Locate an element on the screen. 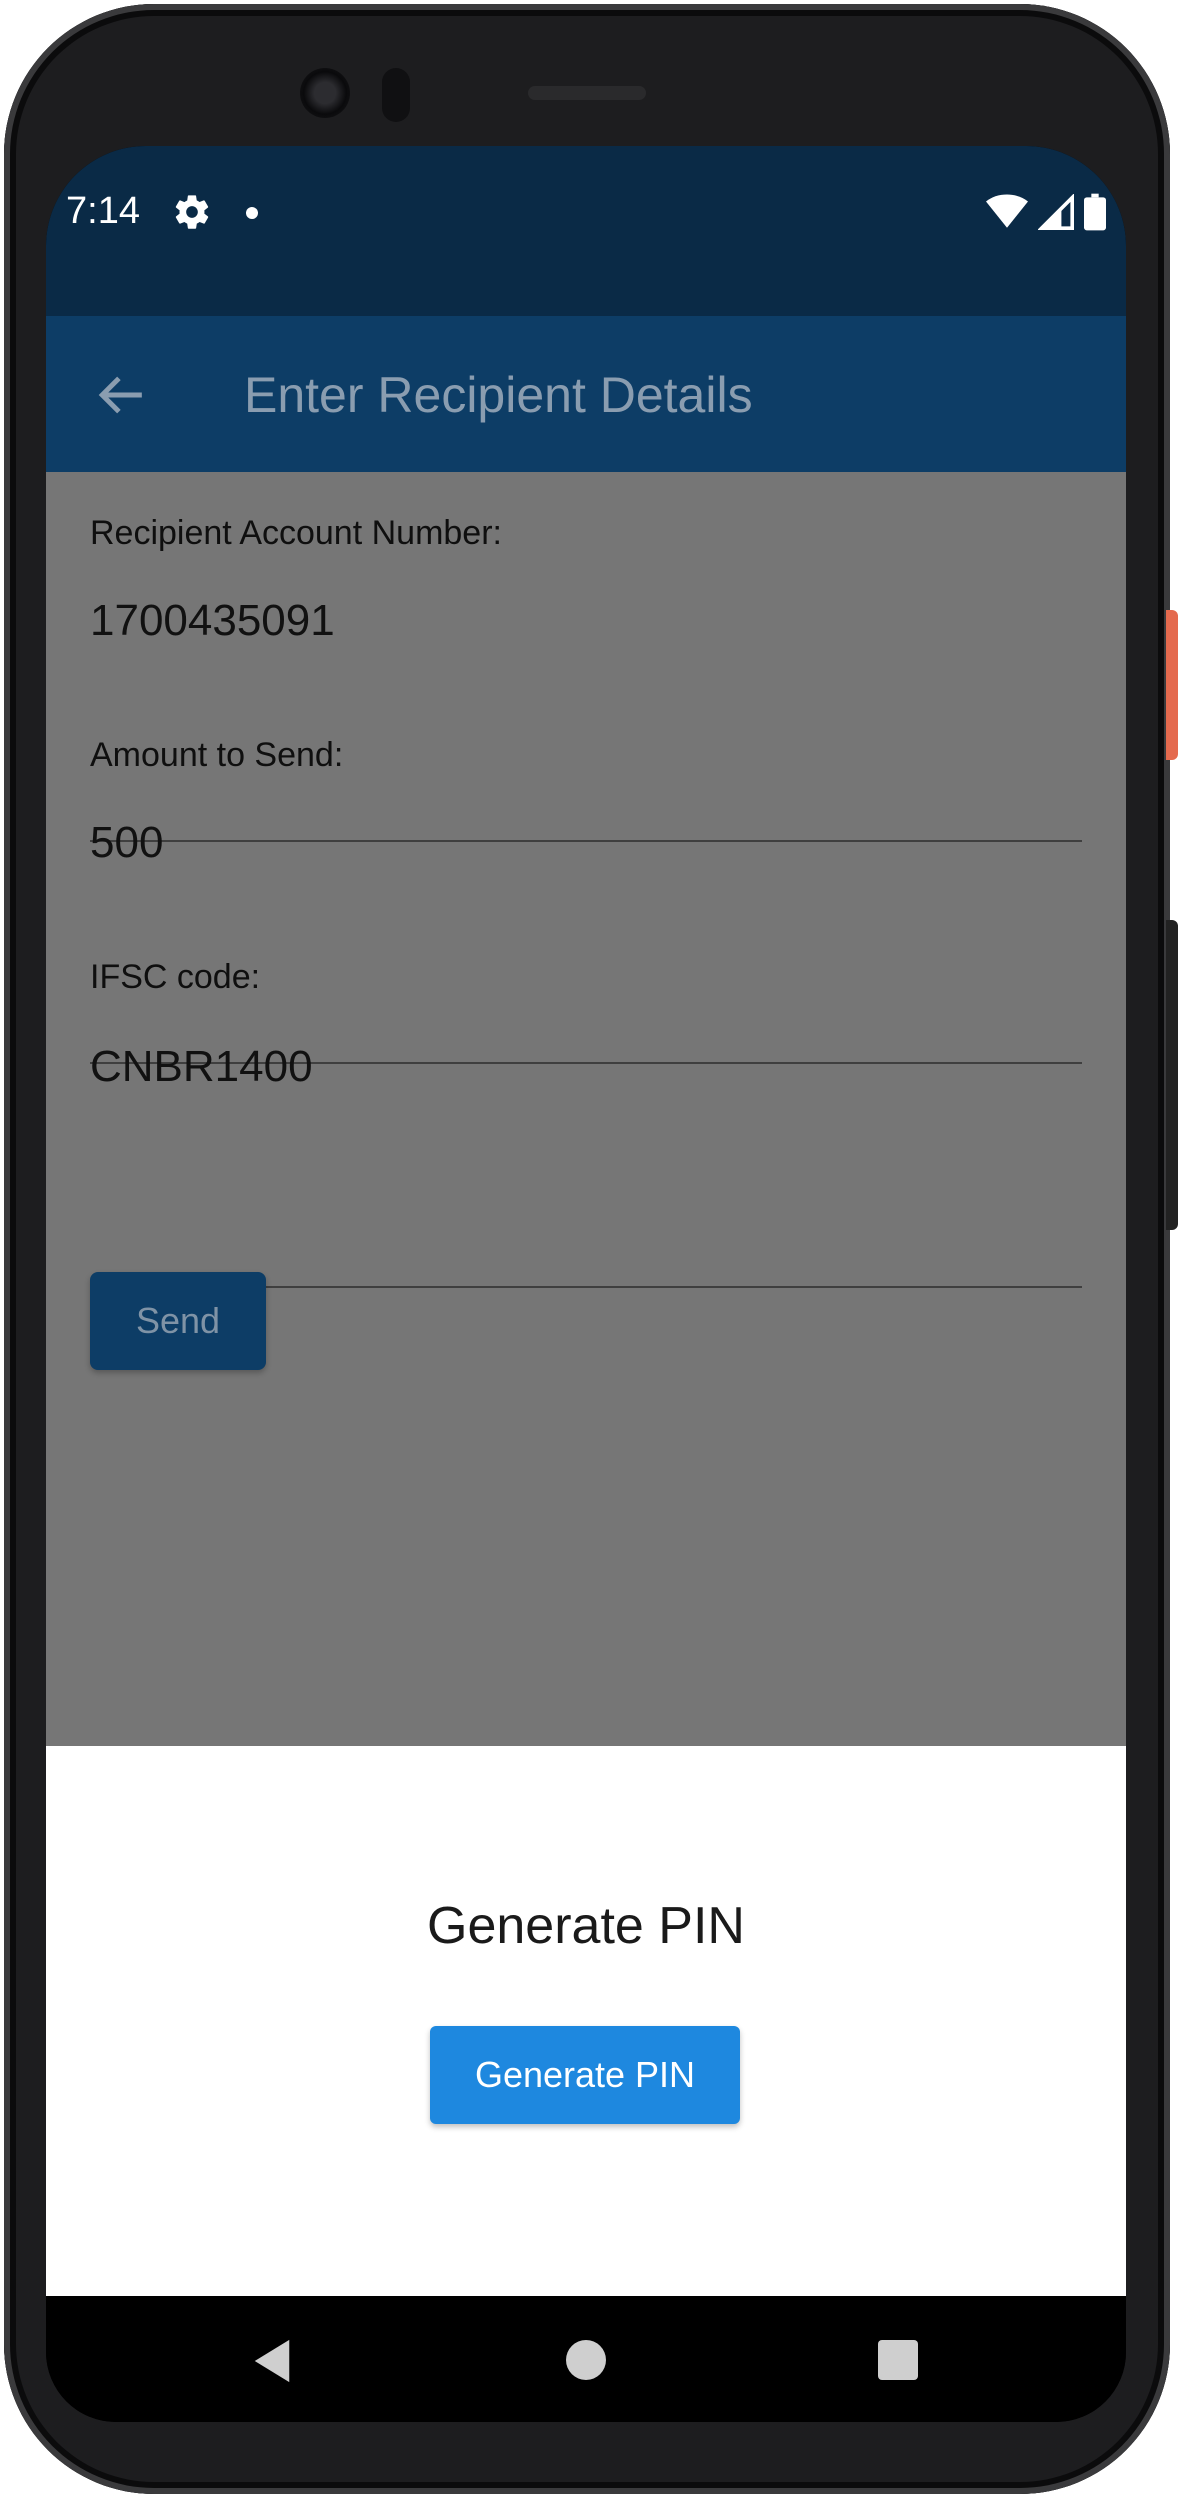 Image resolution: width=1178 pixels, height=2498 pixels. app-bar: Enter Recipient Details is located at coordinates (586, 394).